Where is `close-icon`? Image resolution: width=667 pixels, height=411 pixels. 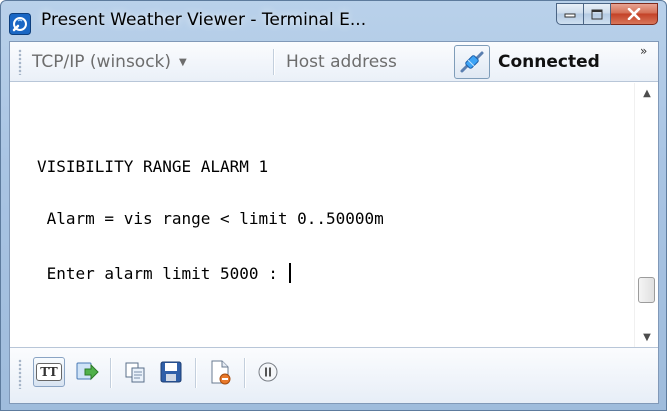
close-icon is located at coordinates (634, 14).